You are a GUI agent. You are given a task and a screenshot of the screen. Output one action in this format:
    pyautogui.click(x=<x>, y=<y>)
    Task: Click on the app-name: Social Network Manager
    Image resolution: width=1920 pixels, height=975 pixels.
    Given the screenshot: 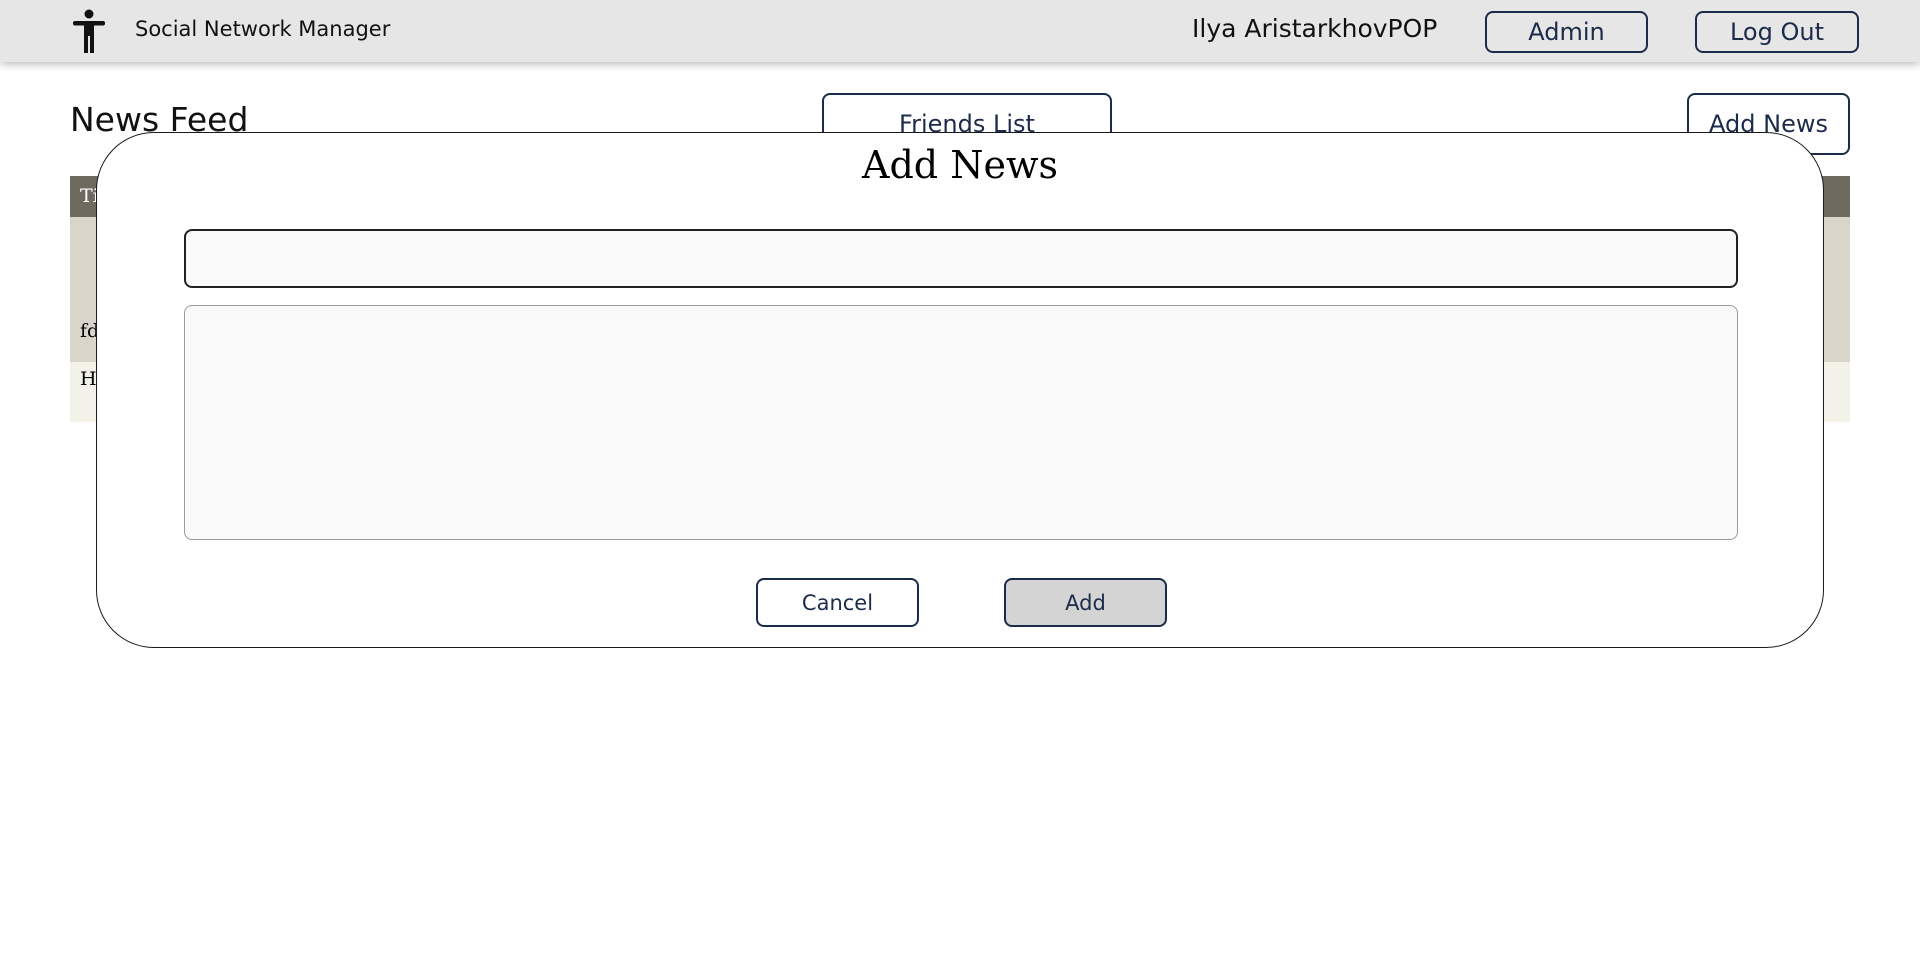 What is the action you would take?
    pyautogui.click(x=262, y=29)
    